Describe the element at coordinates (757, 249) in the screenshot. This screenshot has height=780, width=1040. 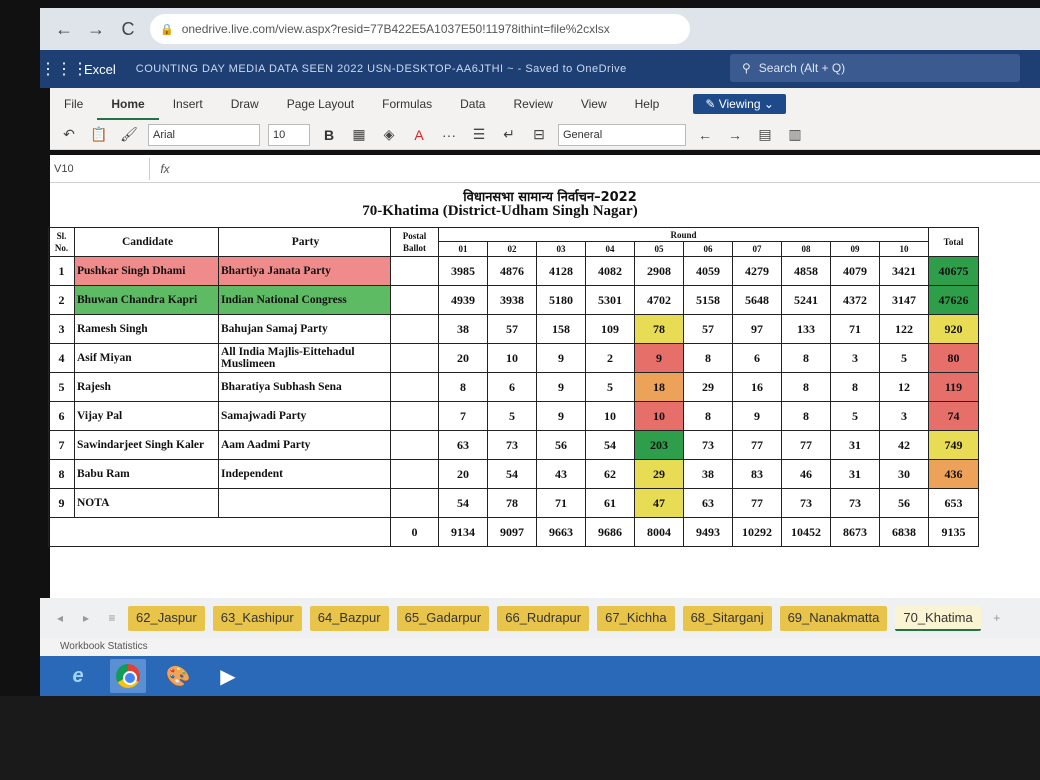
I see `header-round-7: 07` at that location.